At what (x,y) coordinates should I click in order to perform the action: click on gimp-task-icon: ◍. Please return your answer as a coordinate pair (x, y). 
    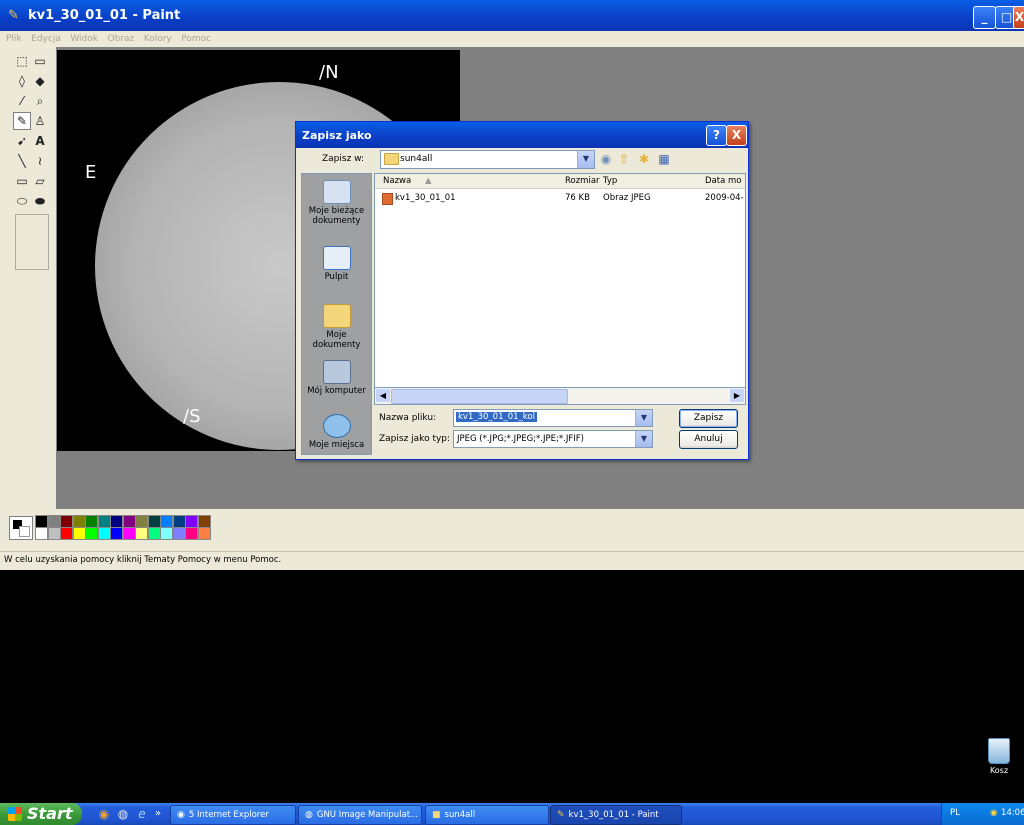
    Looking at the image, I should click on (309, 815).